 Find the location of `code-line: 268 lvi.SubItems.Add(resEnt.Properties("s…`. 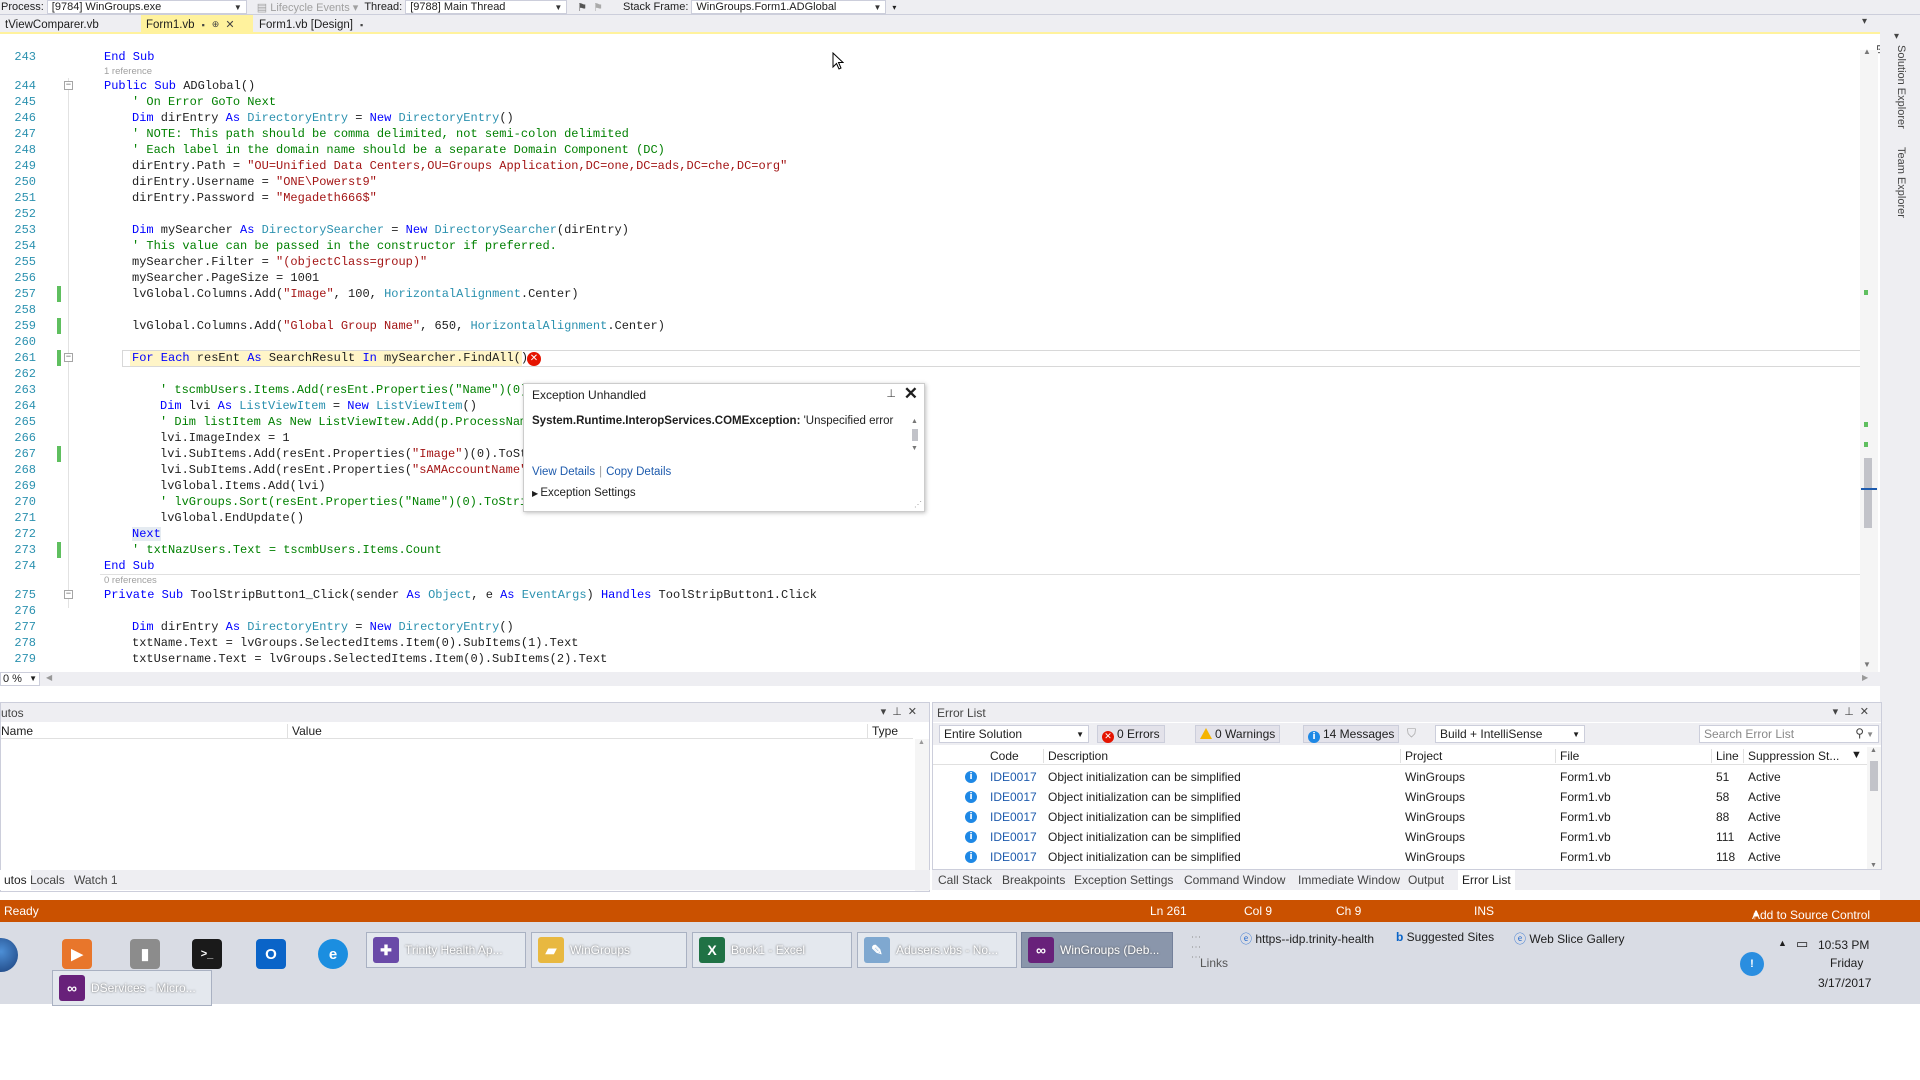

code-line: 268 lvi.SubItems.Add(resEnt.Properties("s… is located at coordinates (930, 470).